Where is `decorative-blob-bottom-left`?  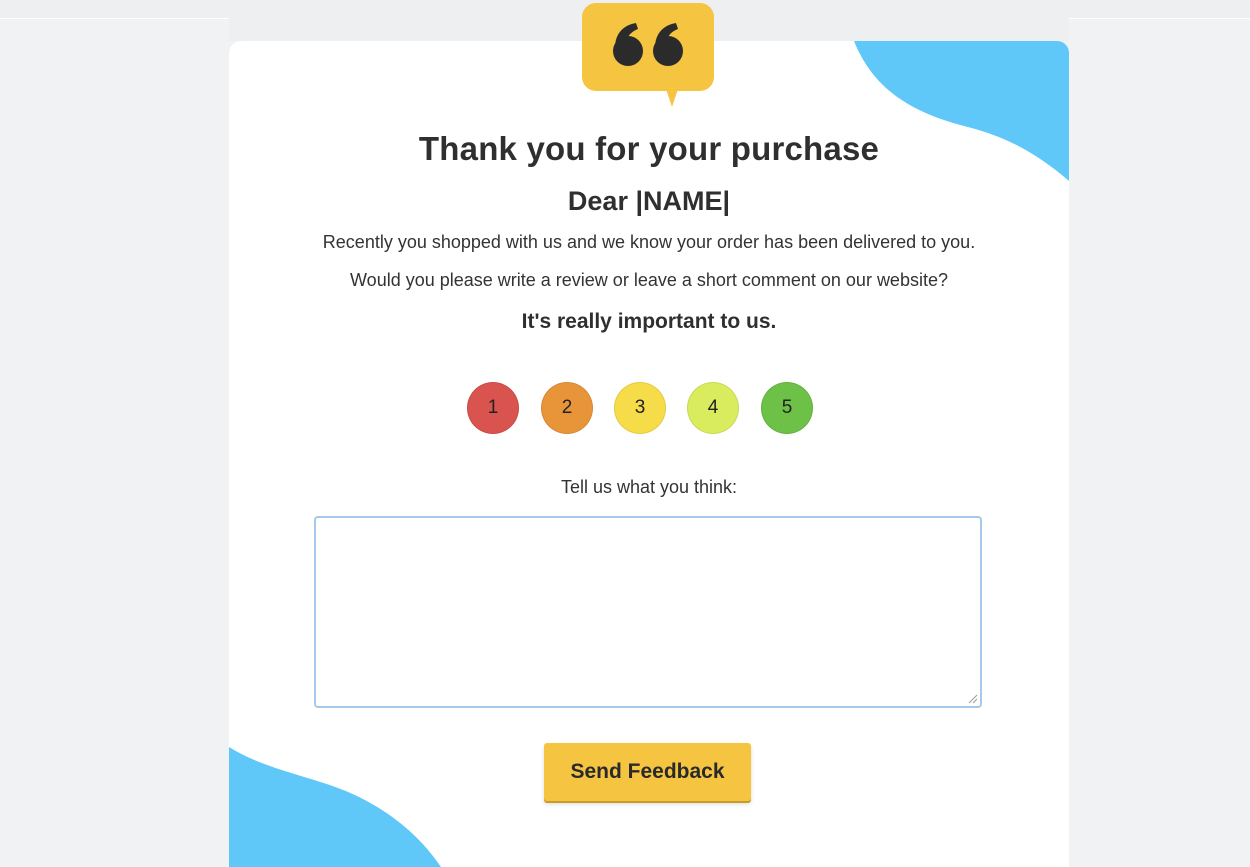
decorative-blob-bottom-left is located at coordinates (335, 807).